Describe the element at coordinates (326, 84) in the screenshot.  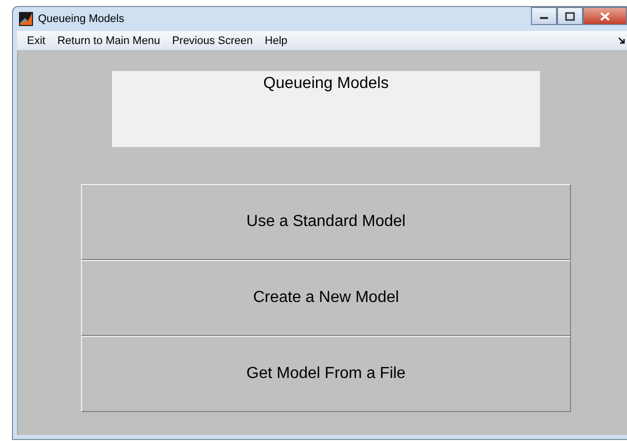
I see `header-title: Queueing Models` at that location.